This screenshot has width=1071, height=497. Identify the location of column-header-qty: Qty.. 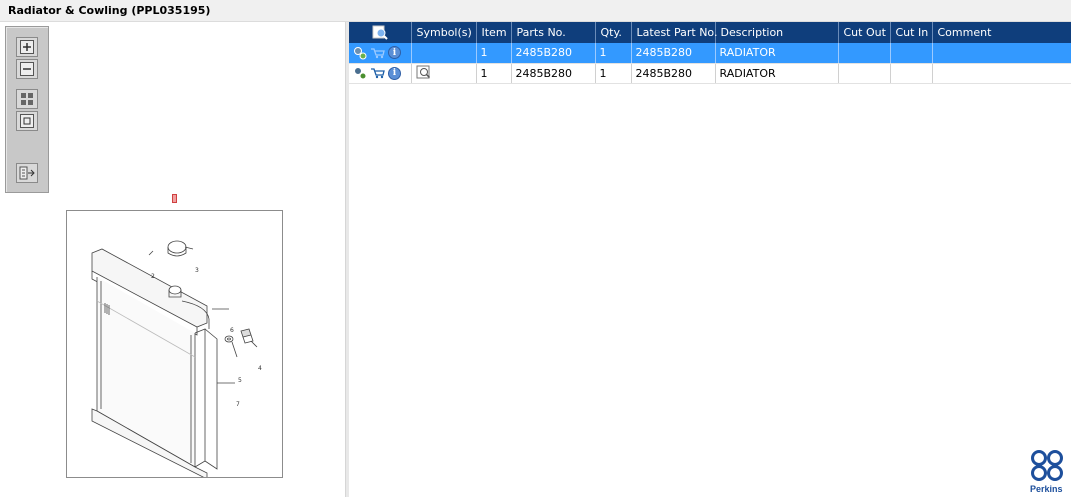
(613, 32).